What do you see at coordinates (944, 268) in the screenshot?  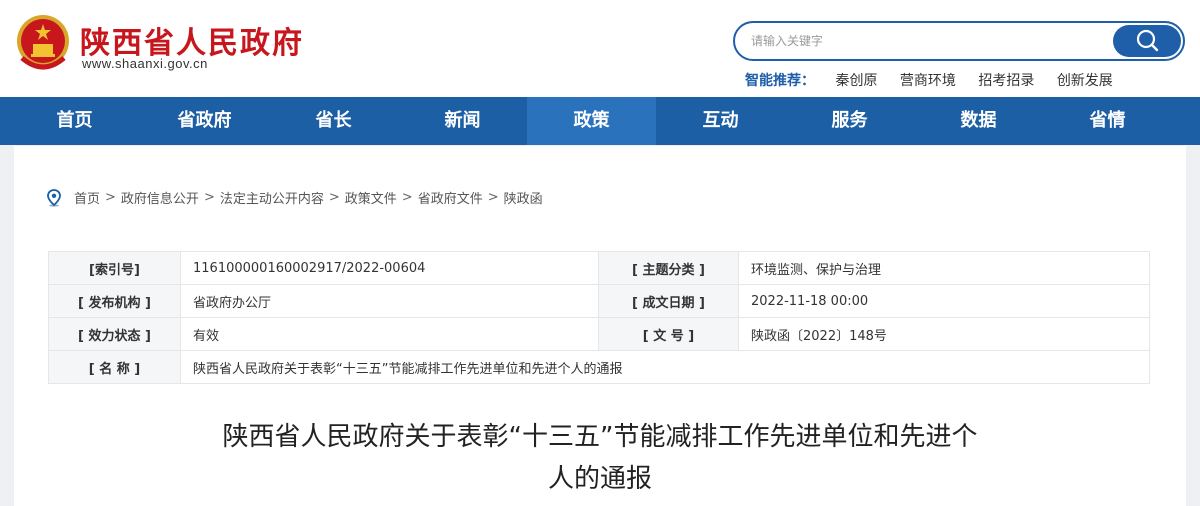 I see `topic-value: 环境监测、保护与治理` at bounding box center [944, 268].